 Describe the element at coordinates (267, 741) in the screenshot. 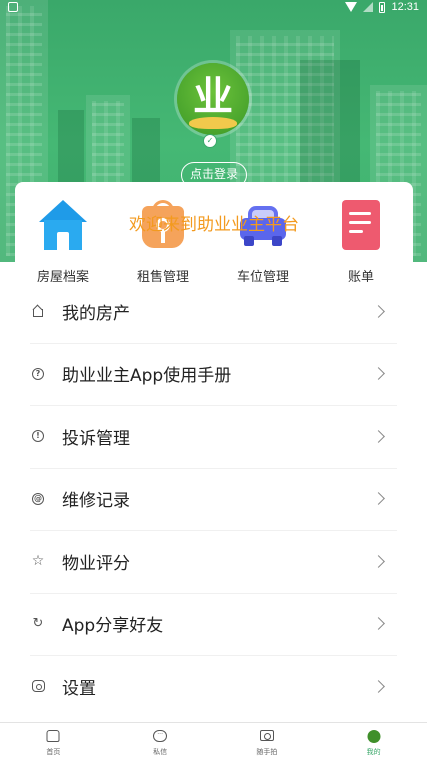

I see `tab-snapshot: 随手拍` at that location.